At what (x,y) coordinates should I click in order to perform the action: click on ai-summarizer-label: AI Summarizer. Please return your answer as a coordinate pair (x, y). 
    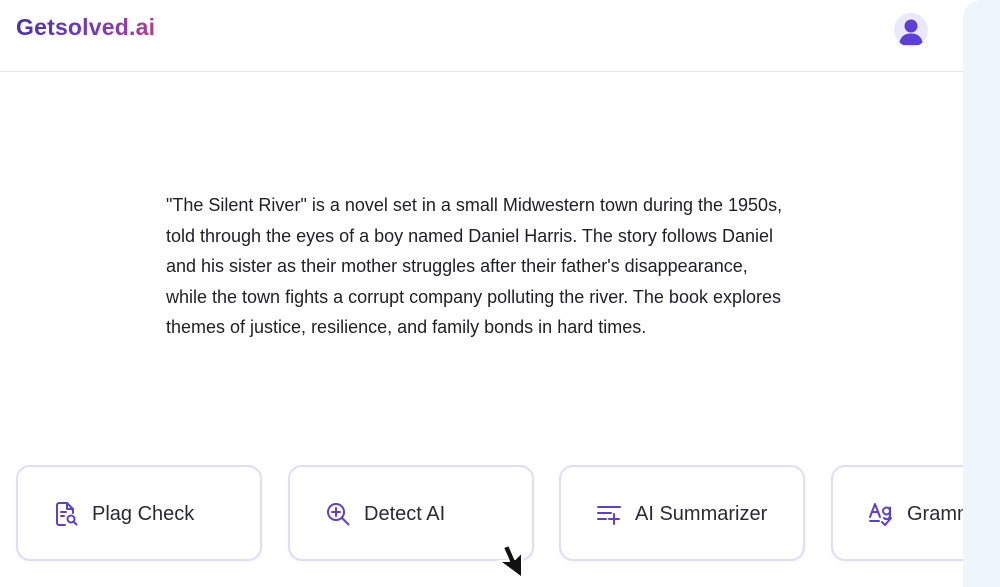
    Looking at the image, I should click on (701, 514).